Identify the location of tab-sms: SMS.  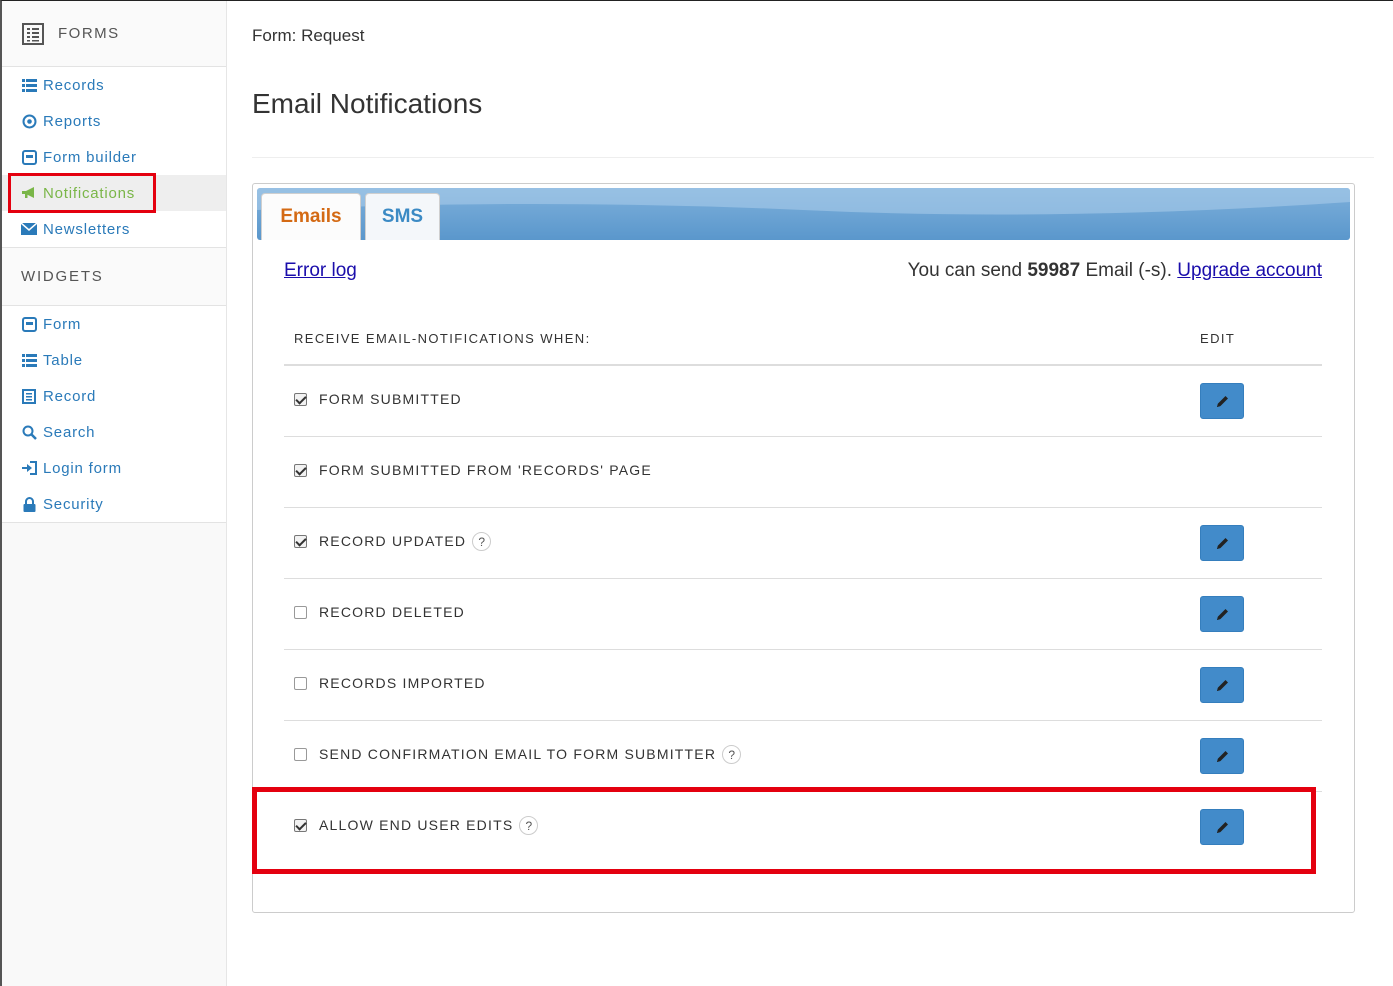
(402, 216).